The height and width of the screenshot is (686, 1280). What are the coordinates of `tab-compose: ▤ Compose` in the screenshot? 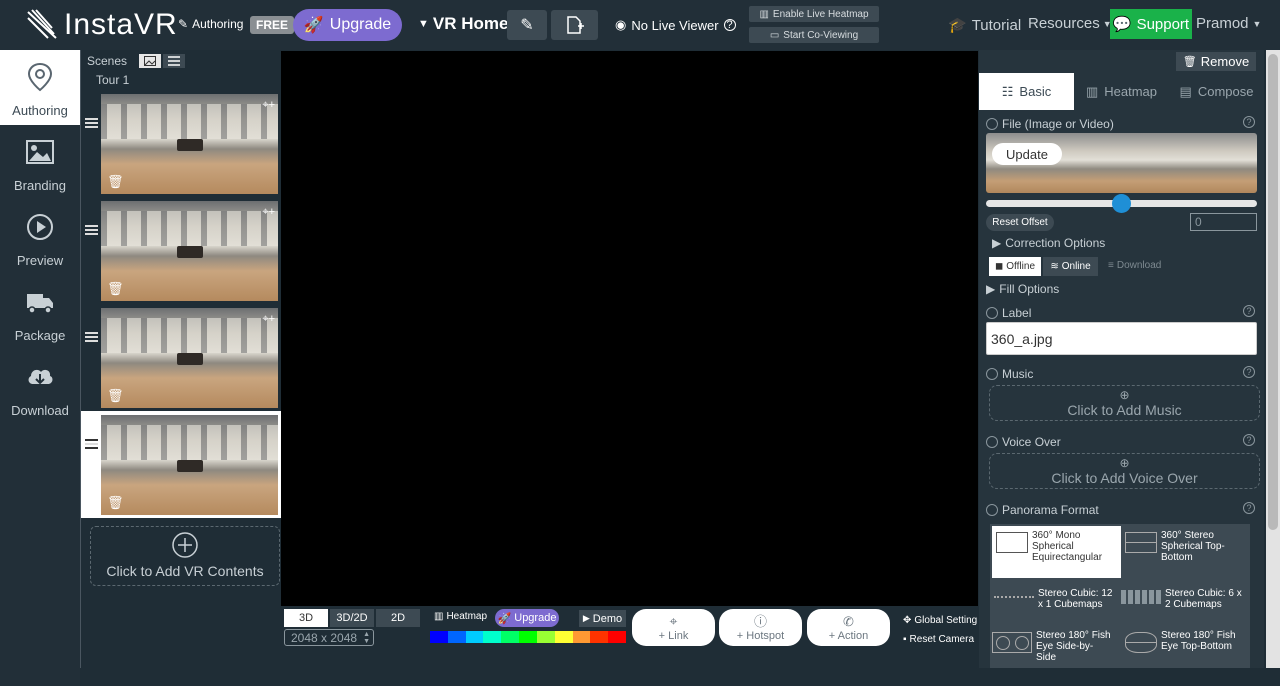 It's located at (1216, 91).